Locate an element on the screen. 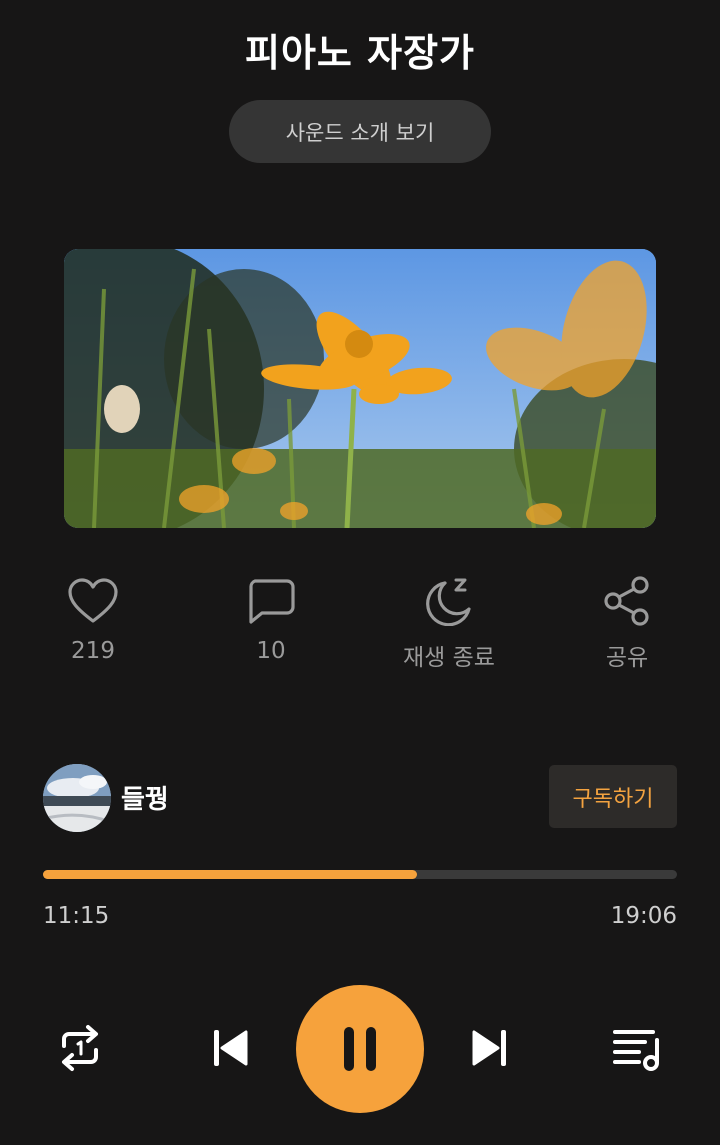  heart-icon is located at coordinates (93, 601).